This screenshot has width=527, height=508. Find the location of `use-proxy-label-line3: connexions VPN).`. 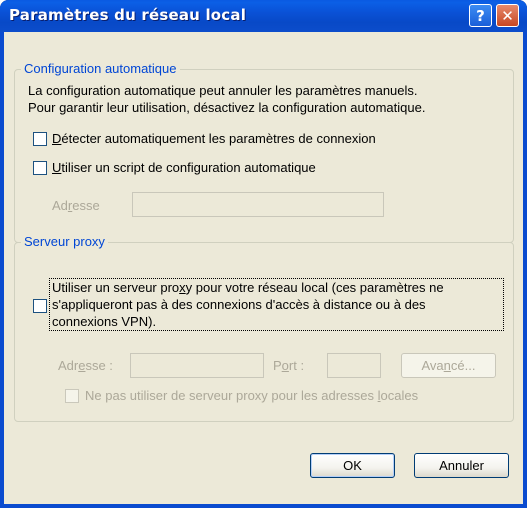

use-proxy-label-line3: connexions VPN). is located at coordinates (104, 321).